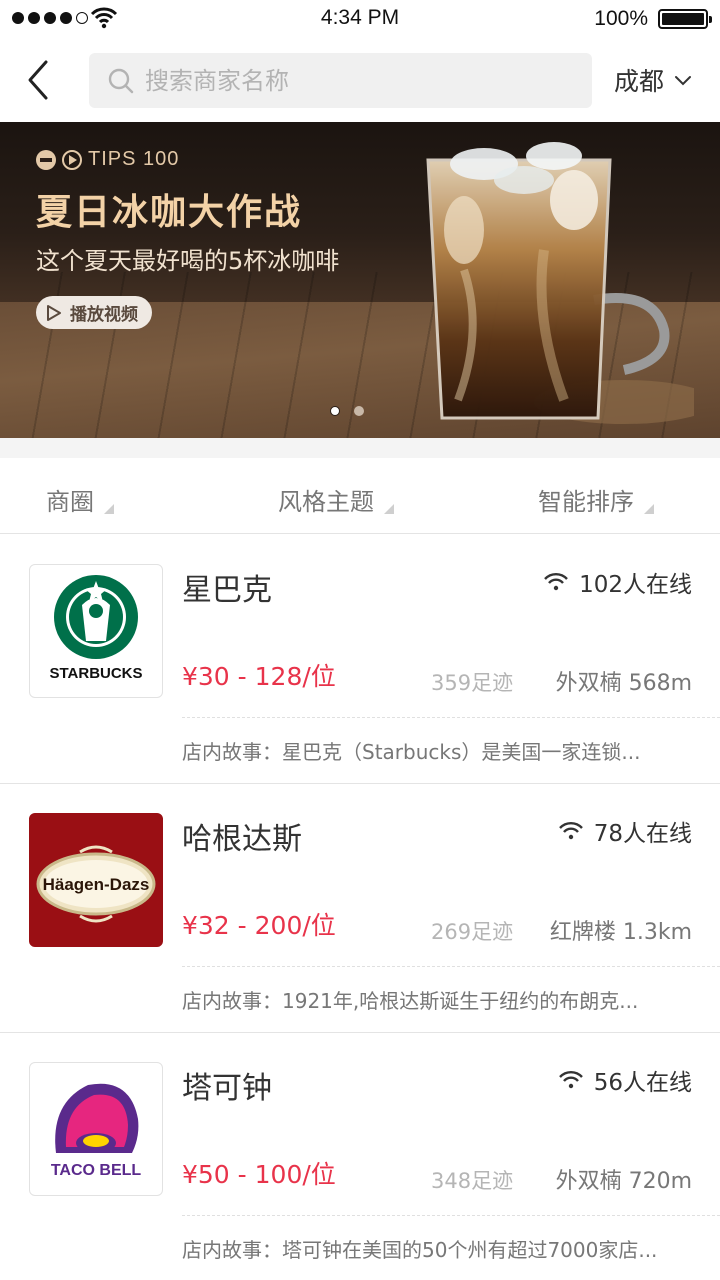  I want to click on play-video-label: 播放视频, so click(104, 315).